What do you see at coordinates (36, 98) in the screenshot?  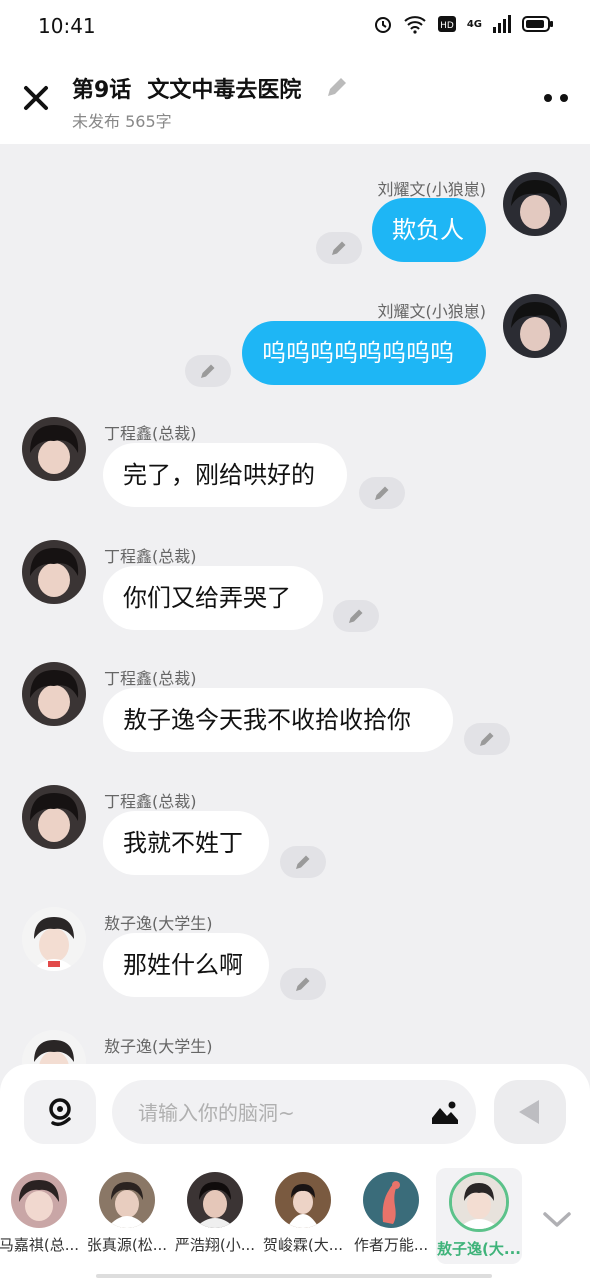 I see `close-icon` at bounding box center [36, 98].